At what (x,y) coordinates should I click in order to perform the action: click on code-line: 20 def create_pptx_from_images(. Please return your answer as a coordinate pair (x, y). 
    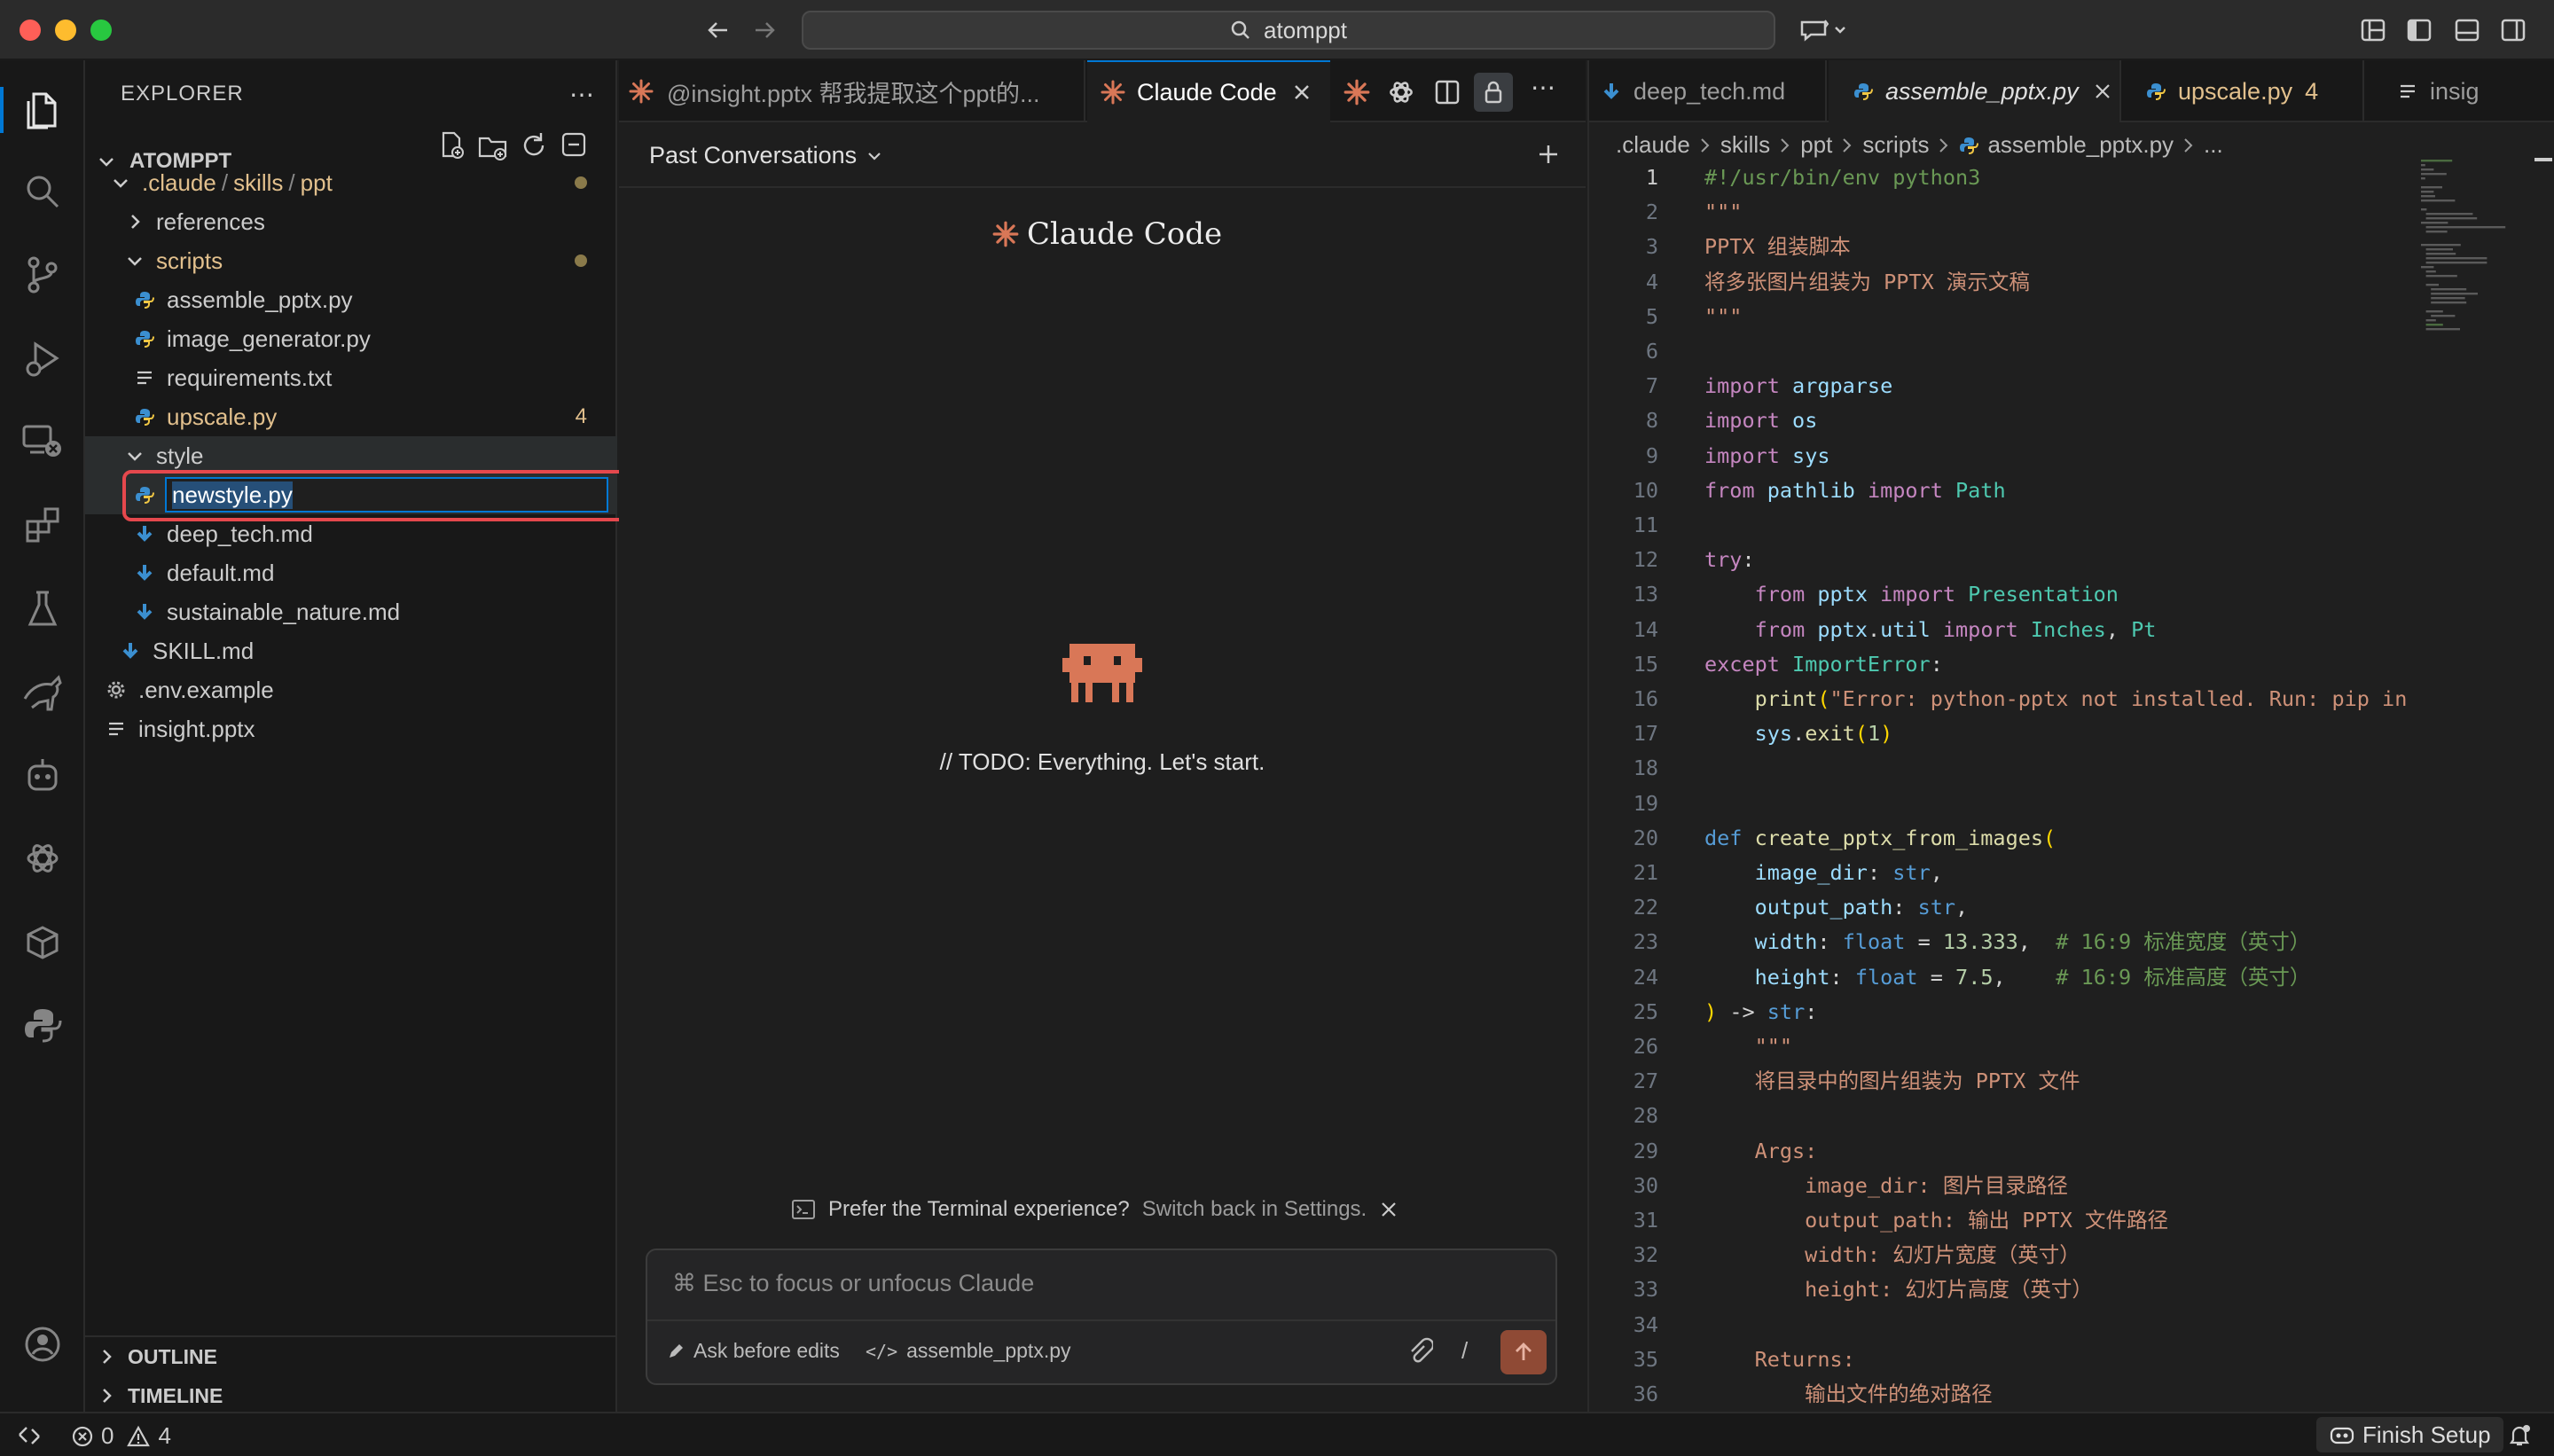
    Looking at the image, I should click on (2006, 838).